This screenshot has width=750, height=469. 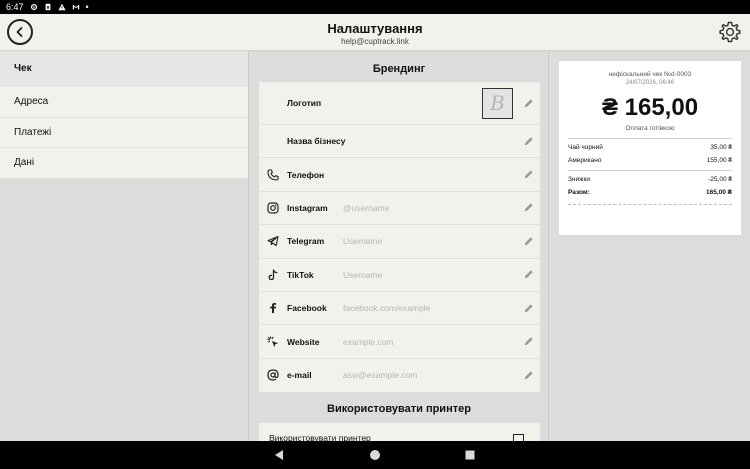 What do you see at coordinates (650, 128) in the screenshot?
I see `receipt-payment-method: Оплата готівкою` at bounding box center [650, 128].